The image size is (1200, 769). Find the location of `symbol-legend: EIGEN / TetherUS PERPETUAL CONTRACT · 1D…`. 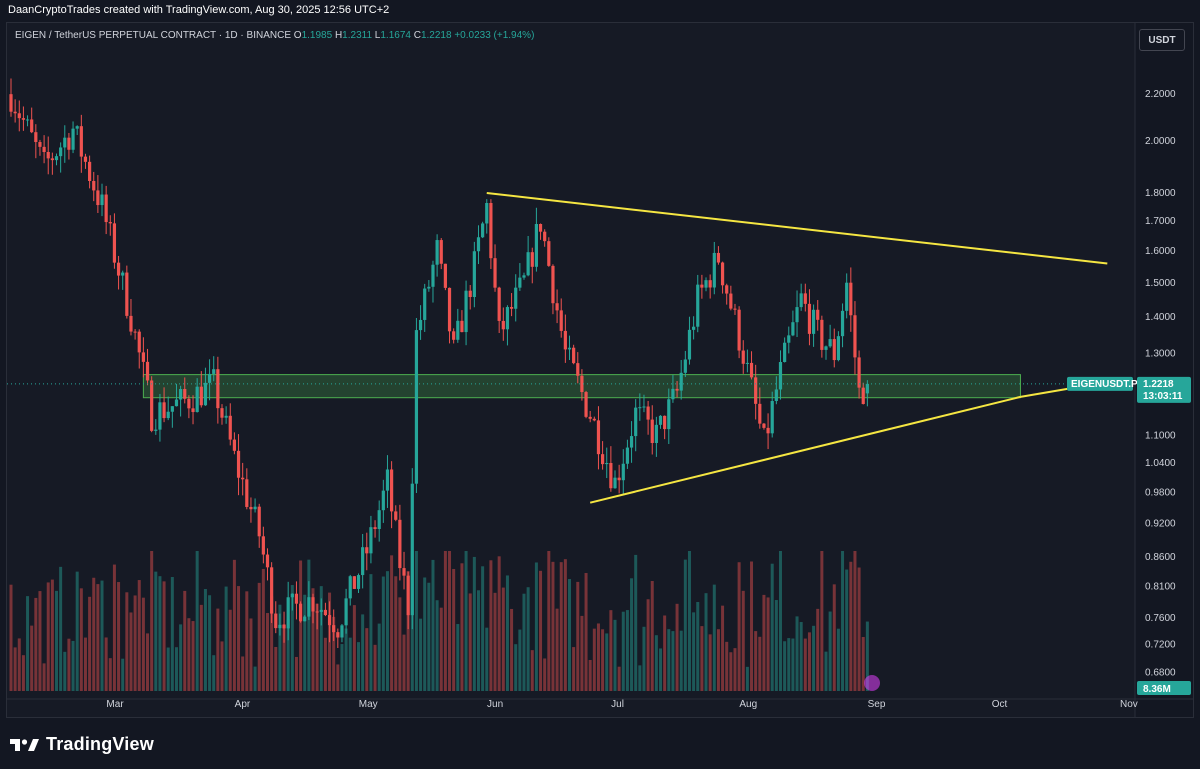

symbol-legend: EIGEN / TetherUS PERPETUAL CONTRACT · 1D… is located at coordinates (274, 35).